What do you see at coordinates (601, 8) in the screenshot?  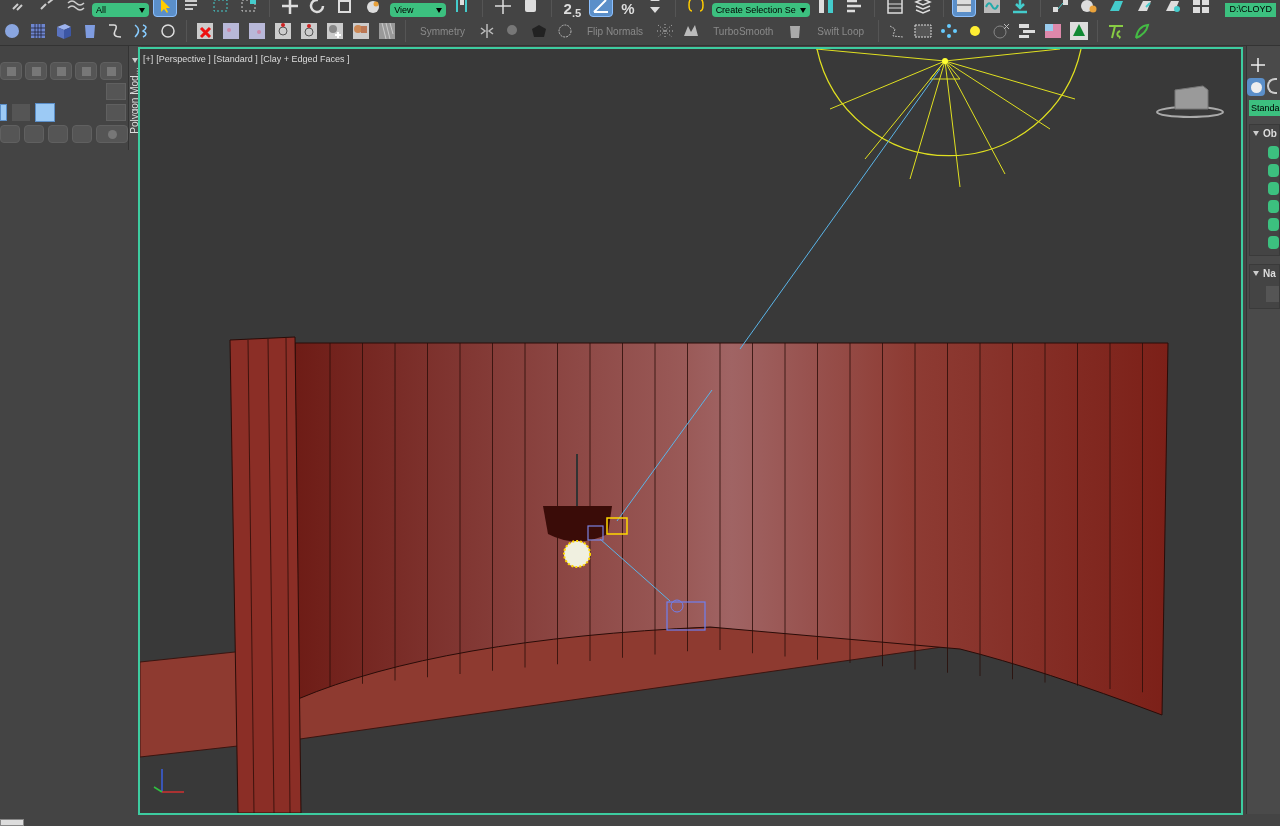 I see `angle-snap-icon` at bounding box center [601, 8].